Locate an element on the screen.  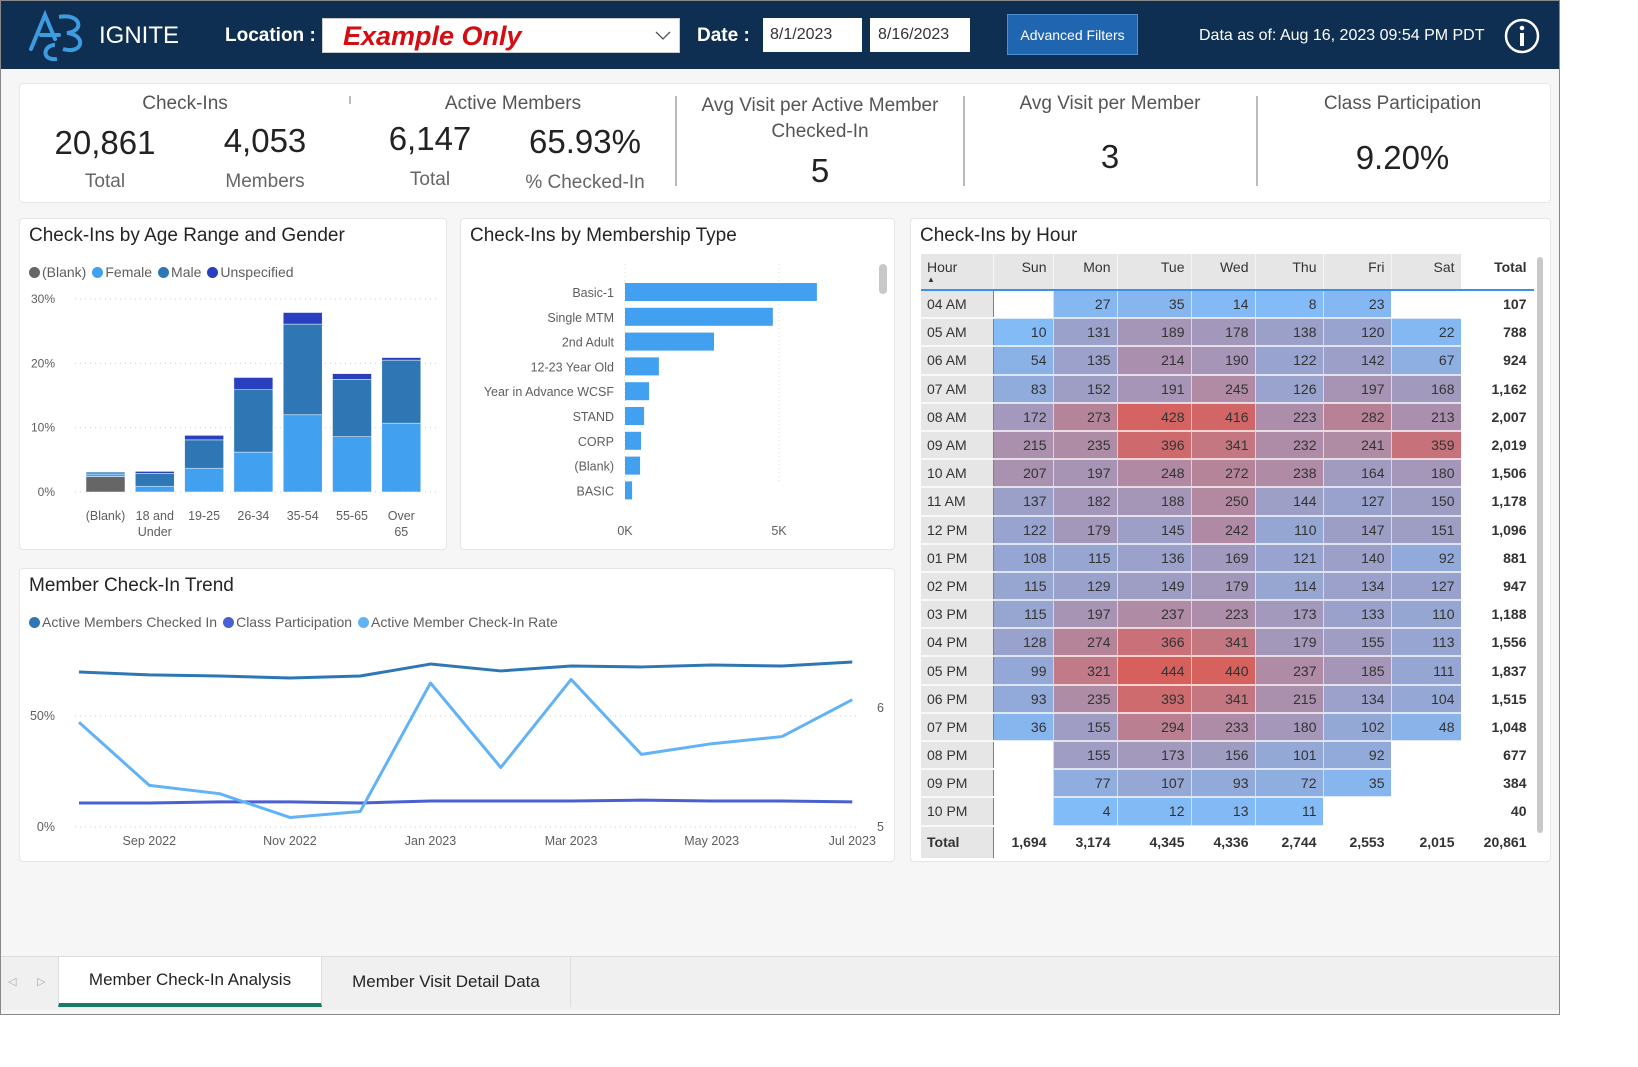
heat-cell: 178 is located at coordinates (1223, 333).